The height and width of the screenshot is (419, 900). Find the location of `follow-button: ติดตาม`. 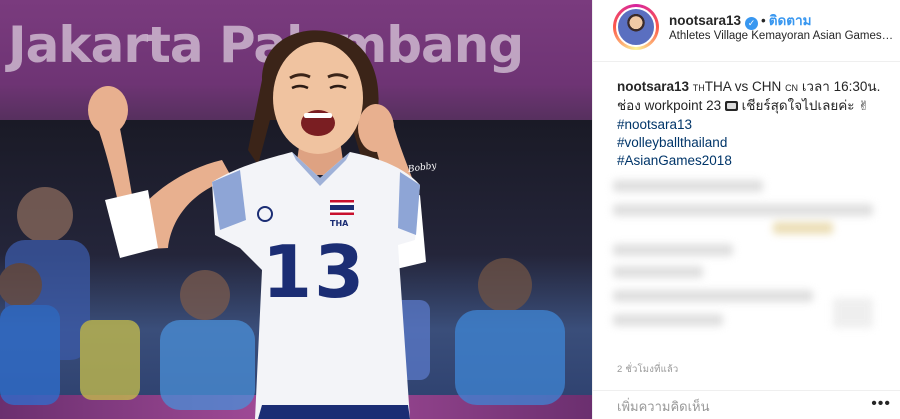

follow-button: ติดตาม is located at coordinates (790, 20).